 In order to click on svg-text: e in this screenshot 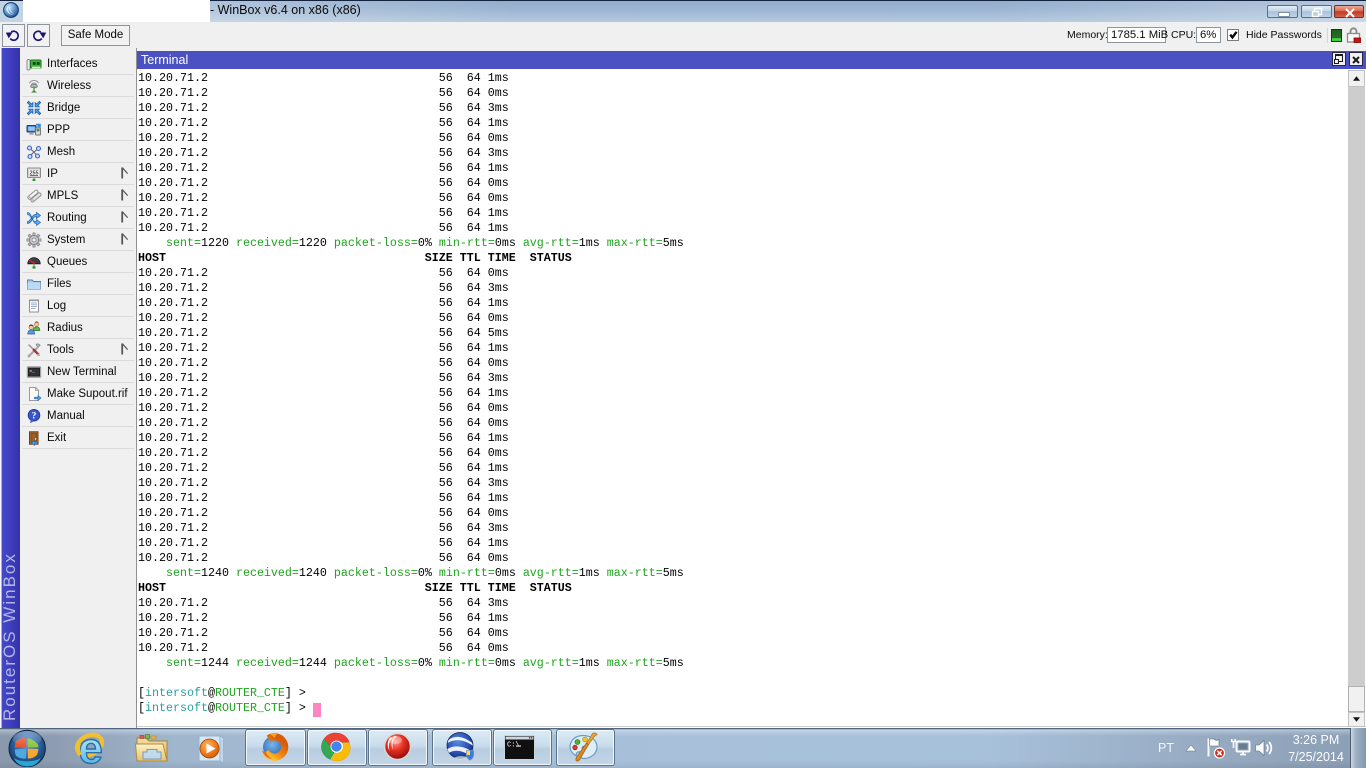, I will do `click(90, 748)`.